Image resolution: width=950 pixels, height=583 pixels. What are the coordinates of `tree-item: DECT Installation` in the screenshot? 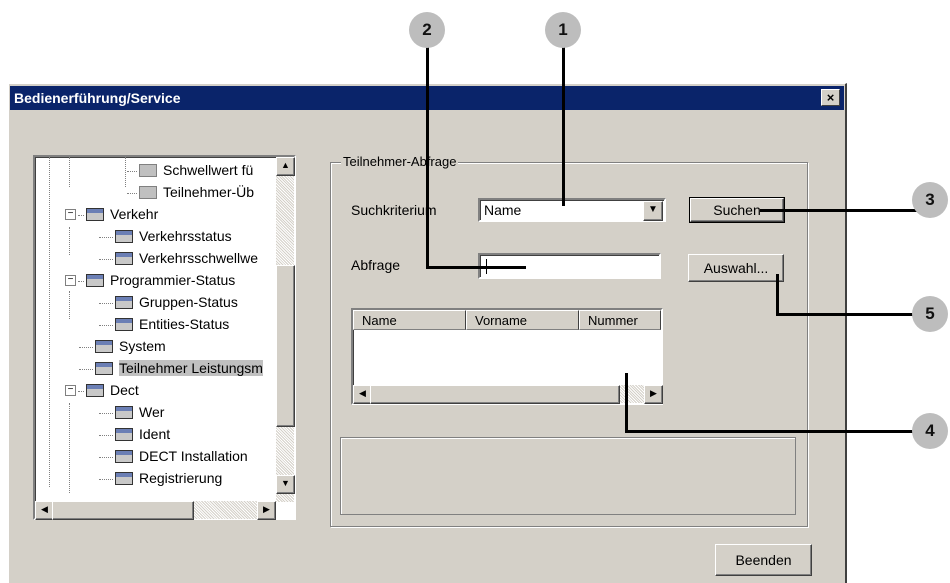 It's located at (173, 456).